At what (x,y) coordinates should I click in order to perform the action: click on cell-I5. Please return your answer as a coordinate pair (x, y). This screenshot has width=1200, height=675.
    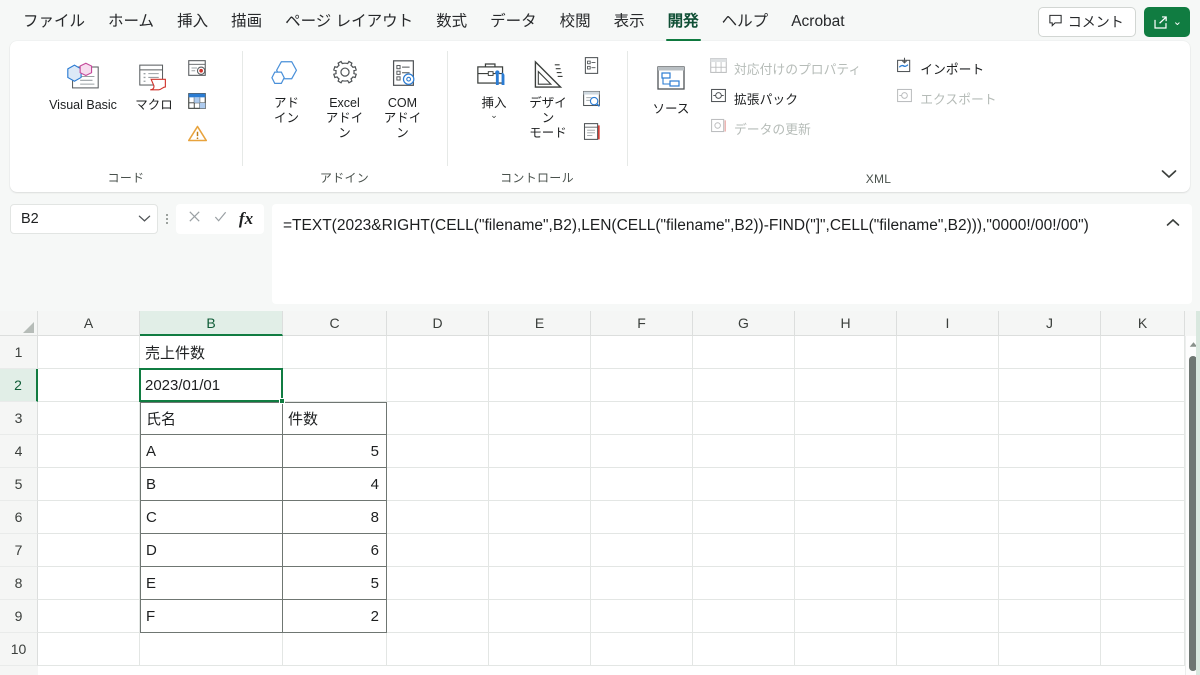
    Looking at the image, I should click on (948, 484).